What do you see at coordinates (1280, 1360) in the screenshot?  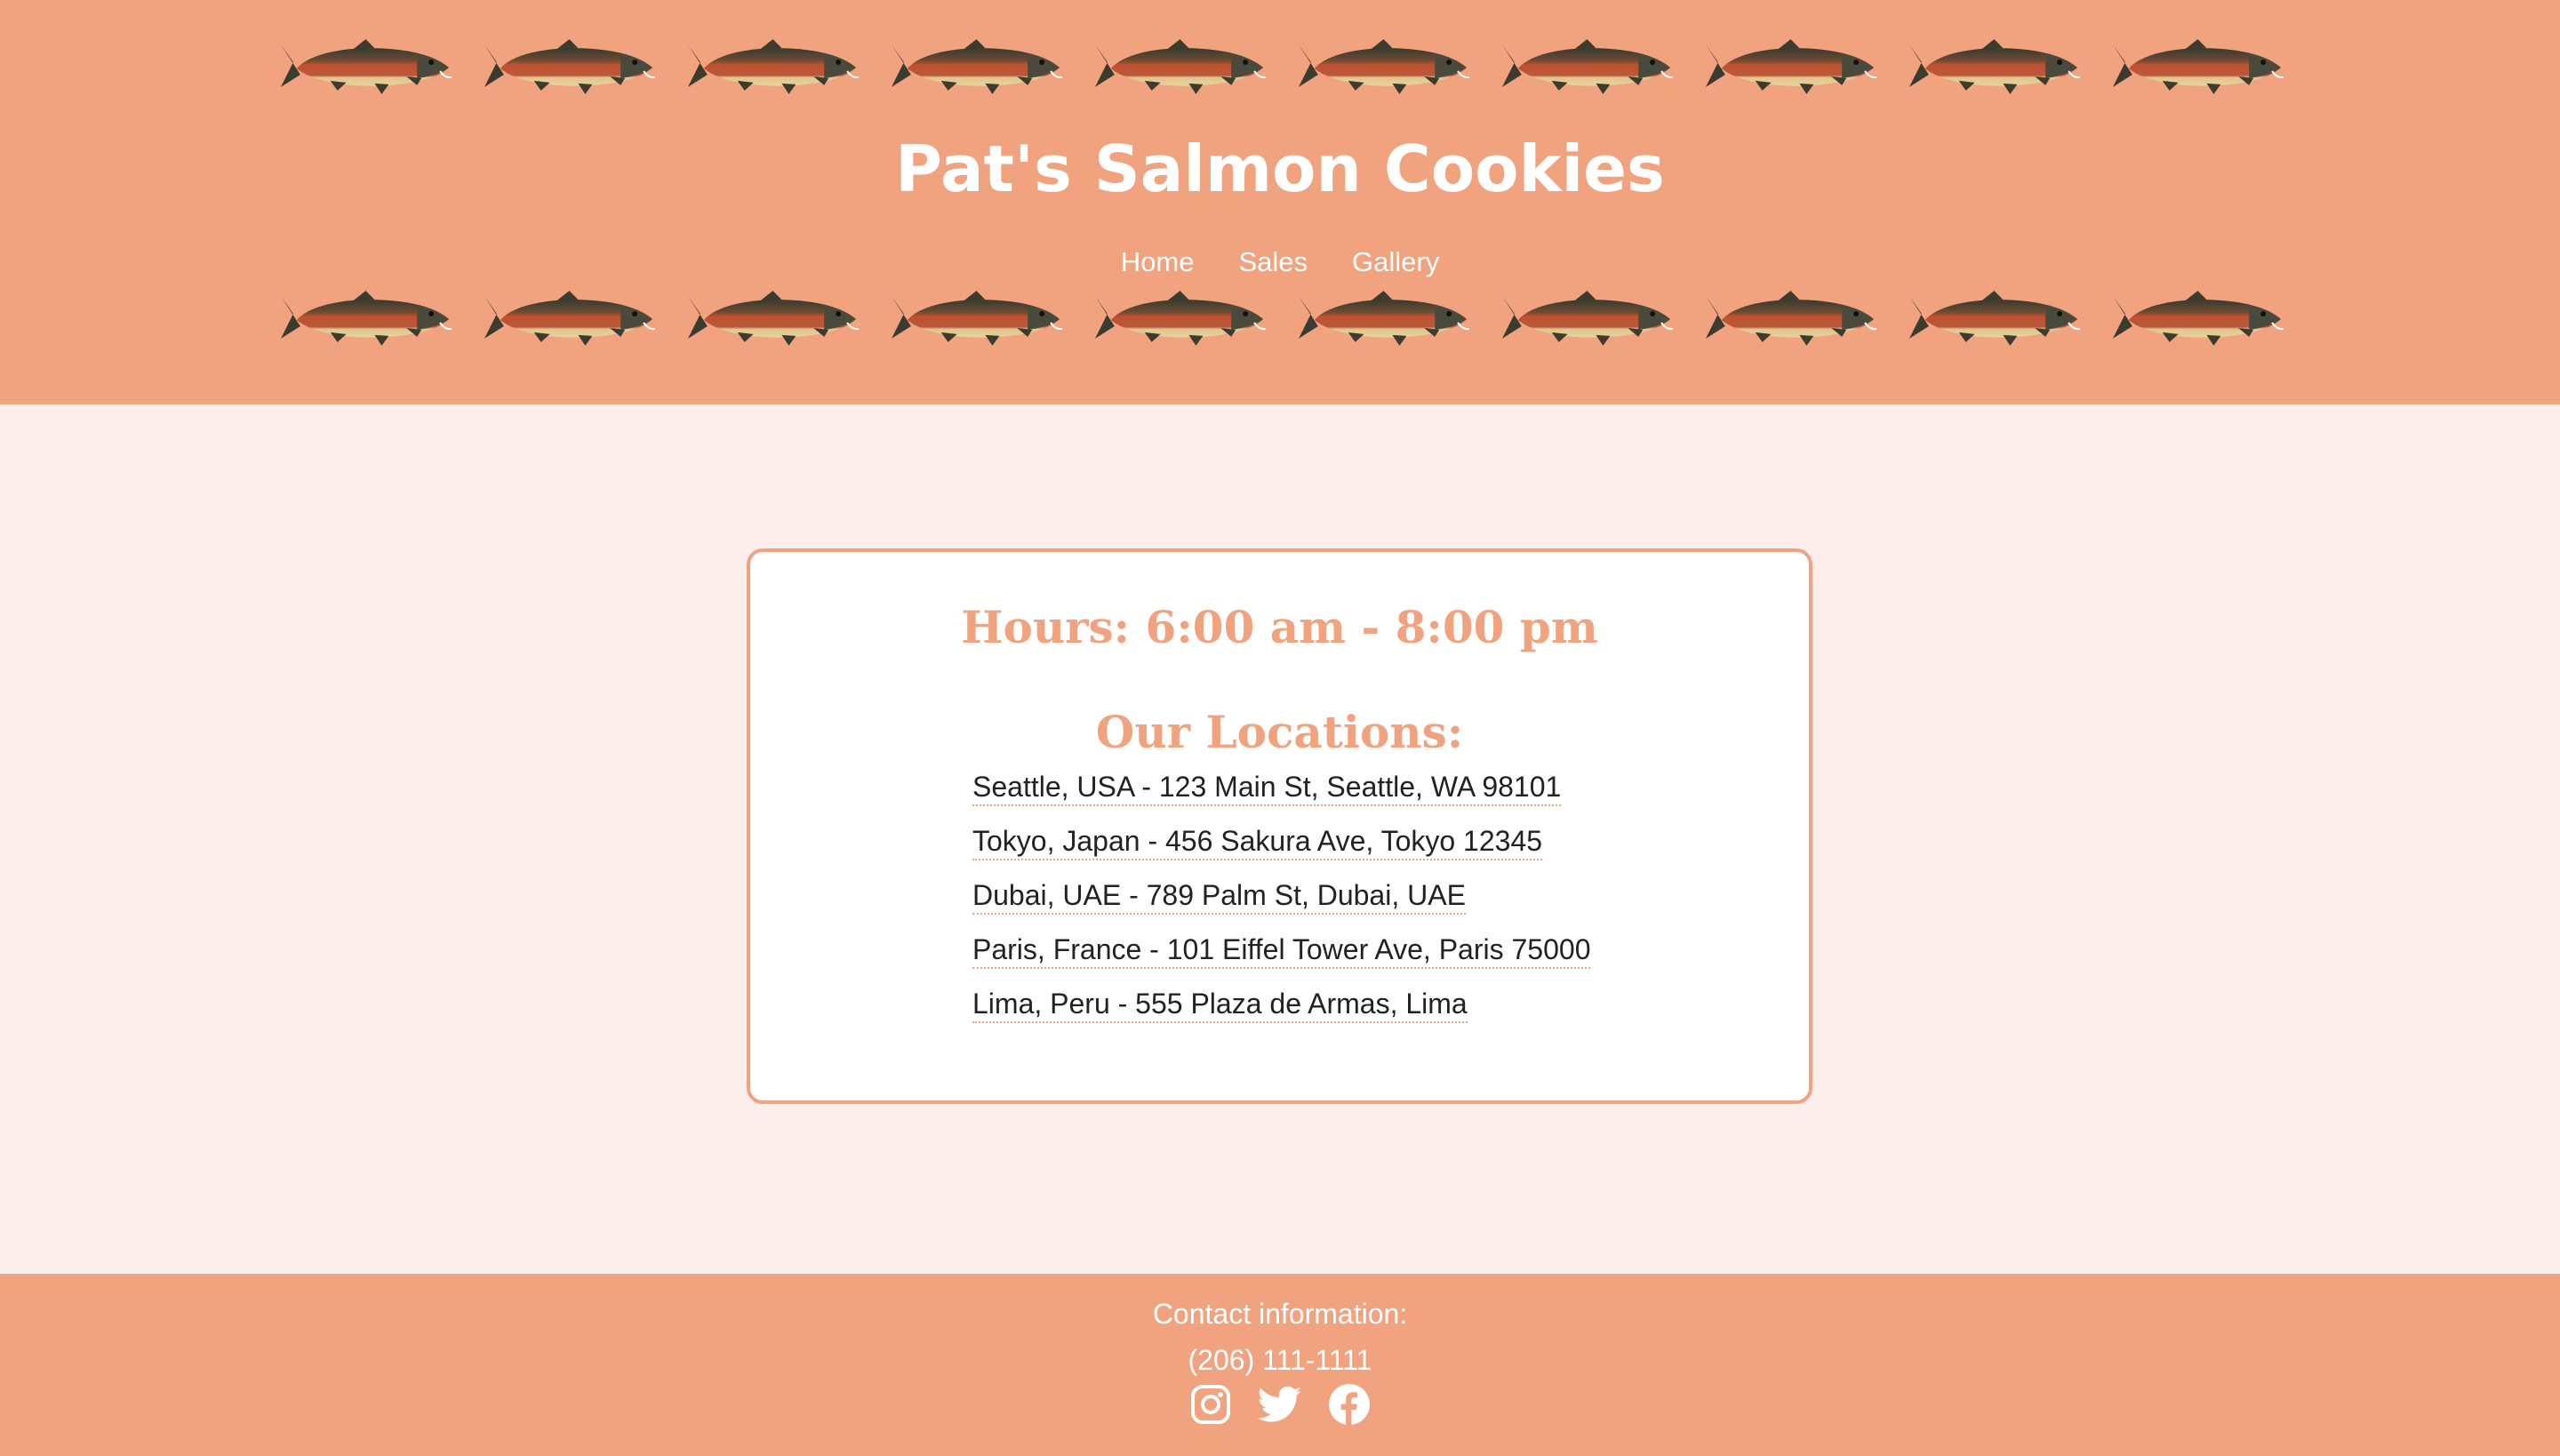 I see `phone-number: (206) 111-1111` at bounding box center [1280, 1360].